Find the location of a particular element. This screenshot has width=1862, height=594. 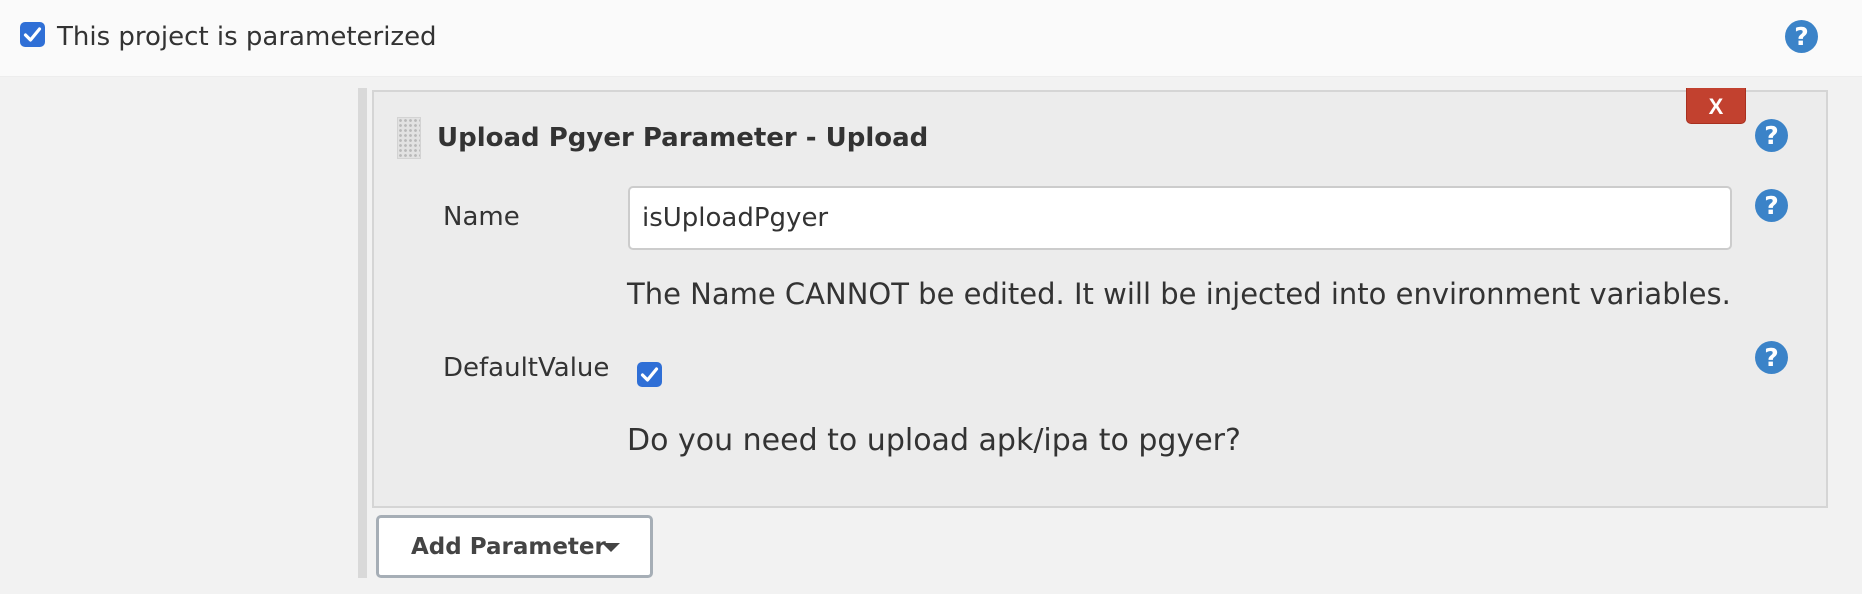

default-value-checkbox is located at coordinates (649, 374).